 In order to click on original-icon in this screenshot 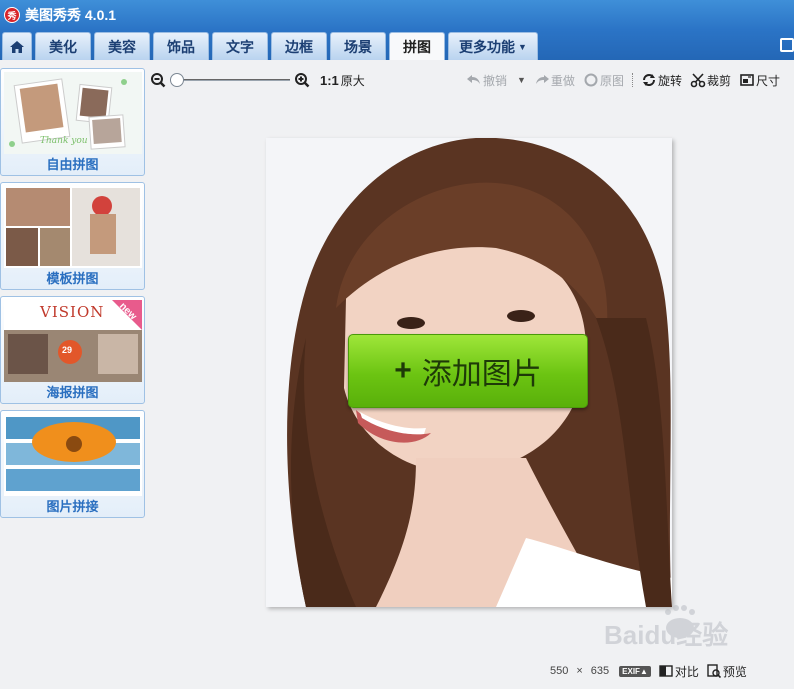, I will do `click(591, 80)`.